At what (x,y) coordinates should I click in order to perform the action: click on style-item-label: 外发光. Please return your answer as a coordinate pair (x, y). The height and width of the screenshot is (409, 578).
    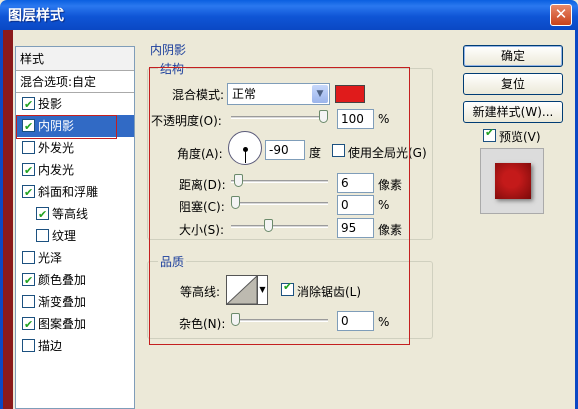
    Looking at the image, I should click on (56, 148).